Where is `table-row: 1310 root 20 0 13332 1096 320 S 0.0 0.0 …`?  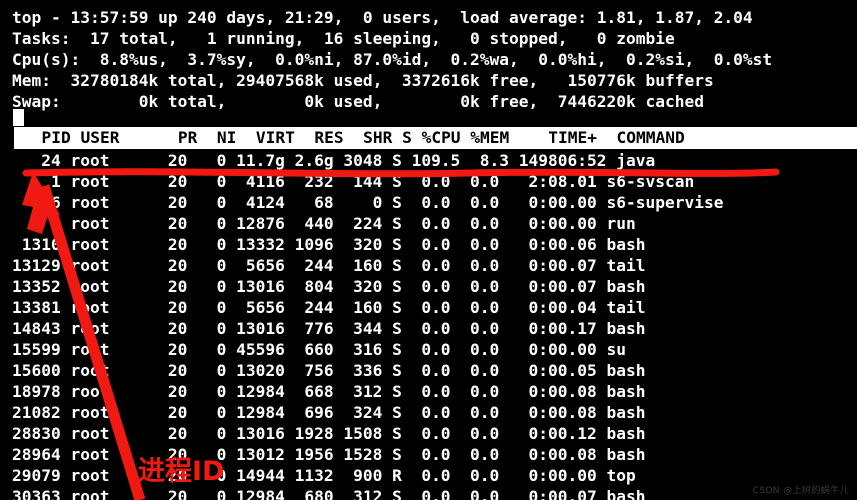 table-row: 1310 root 20 0 13332 1096 320 S 0.0 0.0 … is located at coordinates (329, 244).